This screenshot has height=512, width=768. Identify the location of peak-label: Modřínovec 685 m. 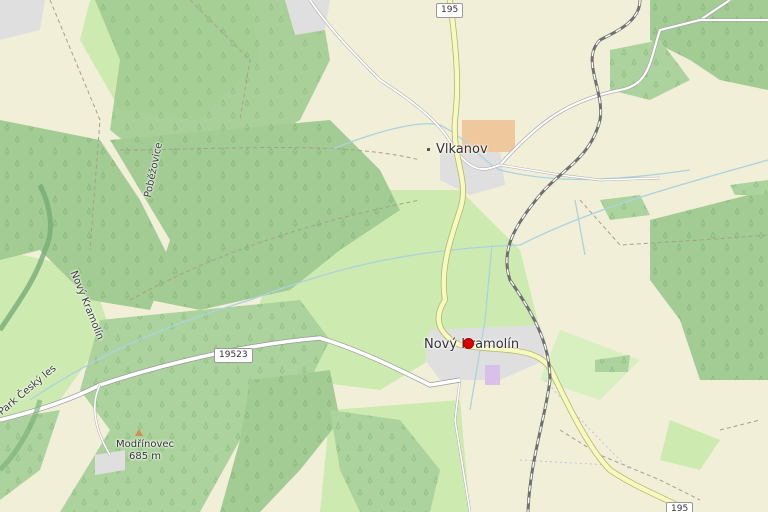
(145, 451).